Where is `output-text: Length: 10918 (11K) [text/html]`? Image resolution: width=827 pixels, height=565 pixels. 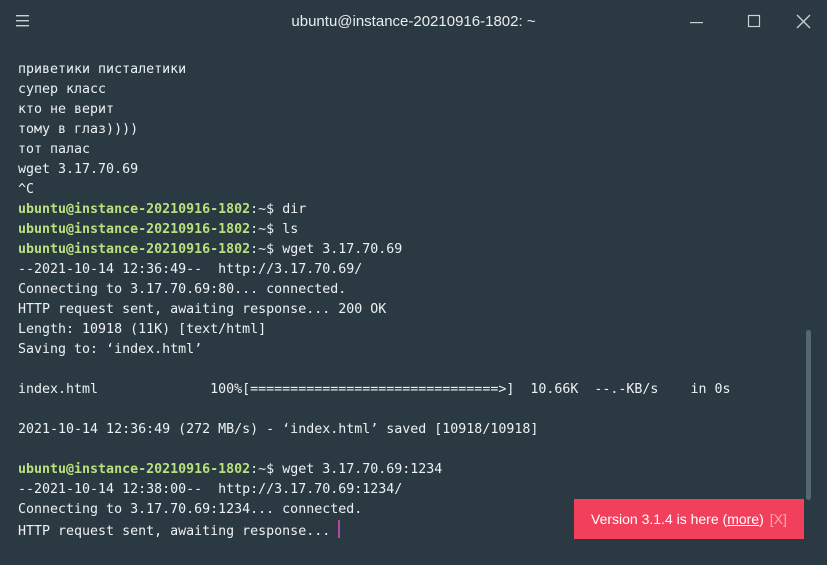 output-text: Length: 10918 (11K) [text/html] is located at coordinates (142, 329).